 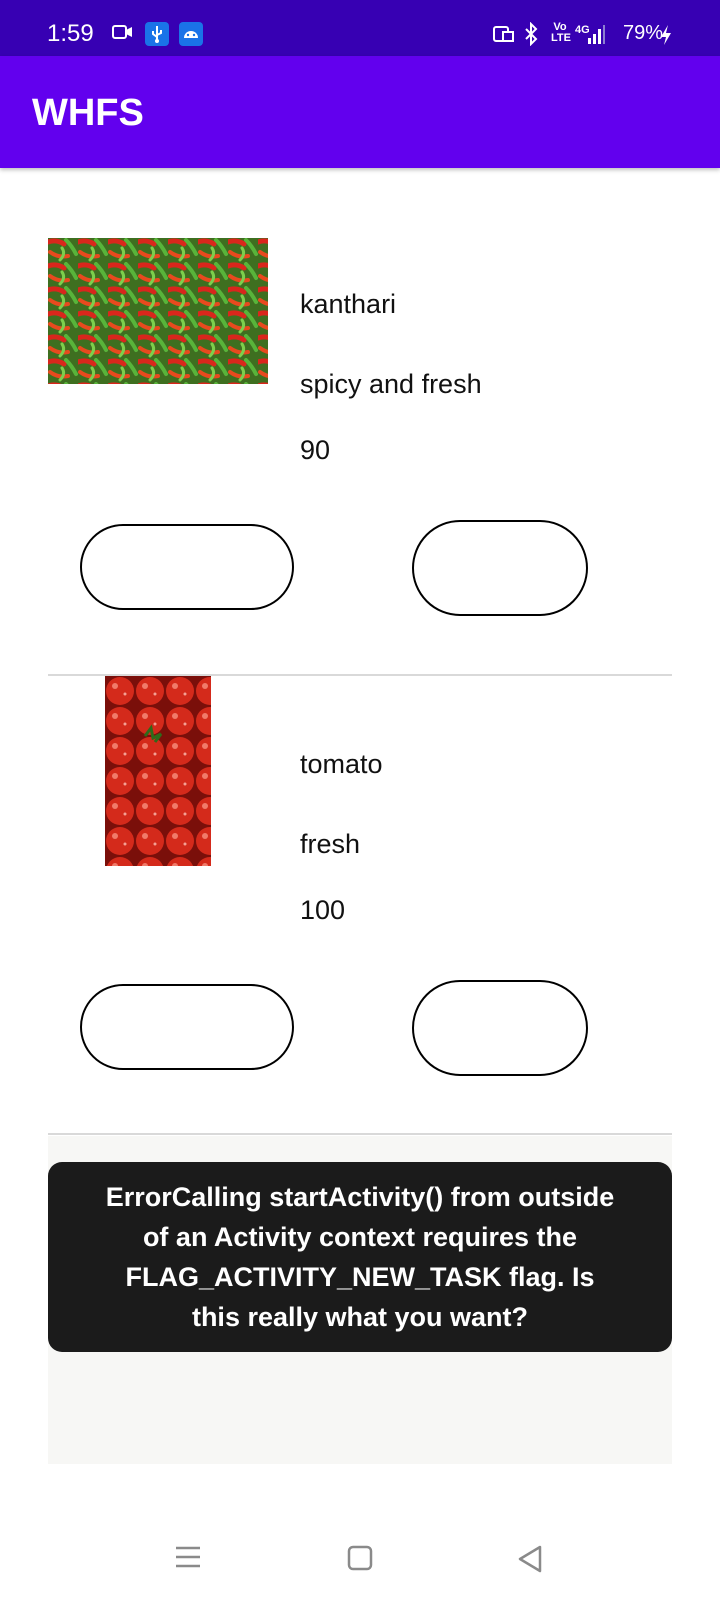 What do you see at coordinates (531, 36) in the screenshot?
I see `bluetooth-icon` at bounding box center [531, 36].